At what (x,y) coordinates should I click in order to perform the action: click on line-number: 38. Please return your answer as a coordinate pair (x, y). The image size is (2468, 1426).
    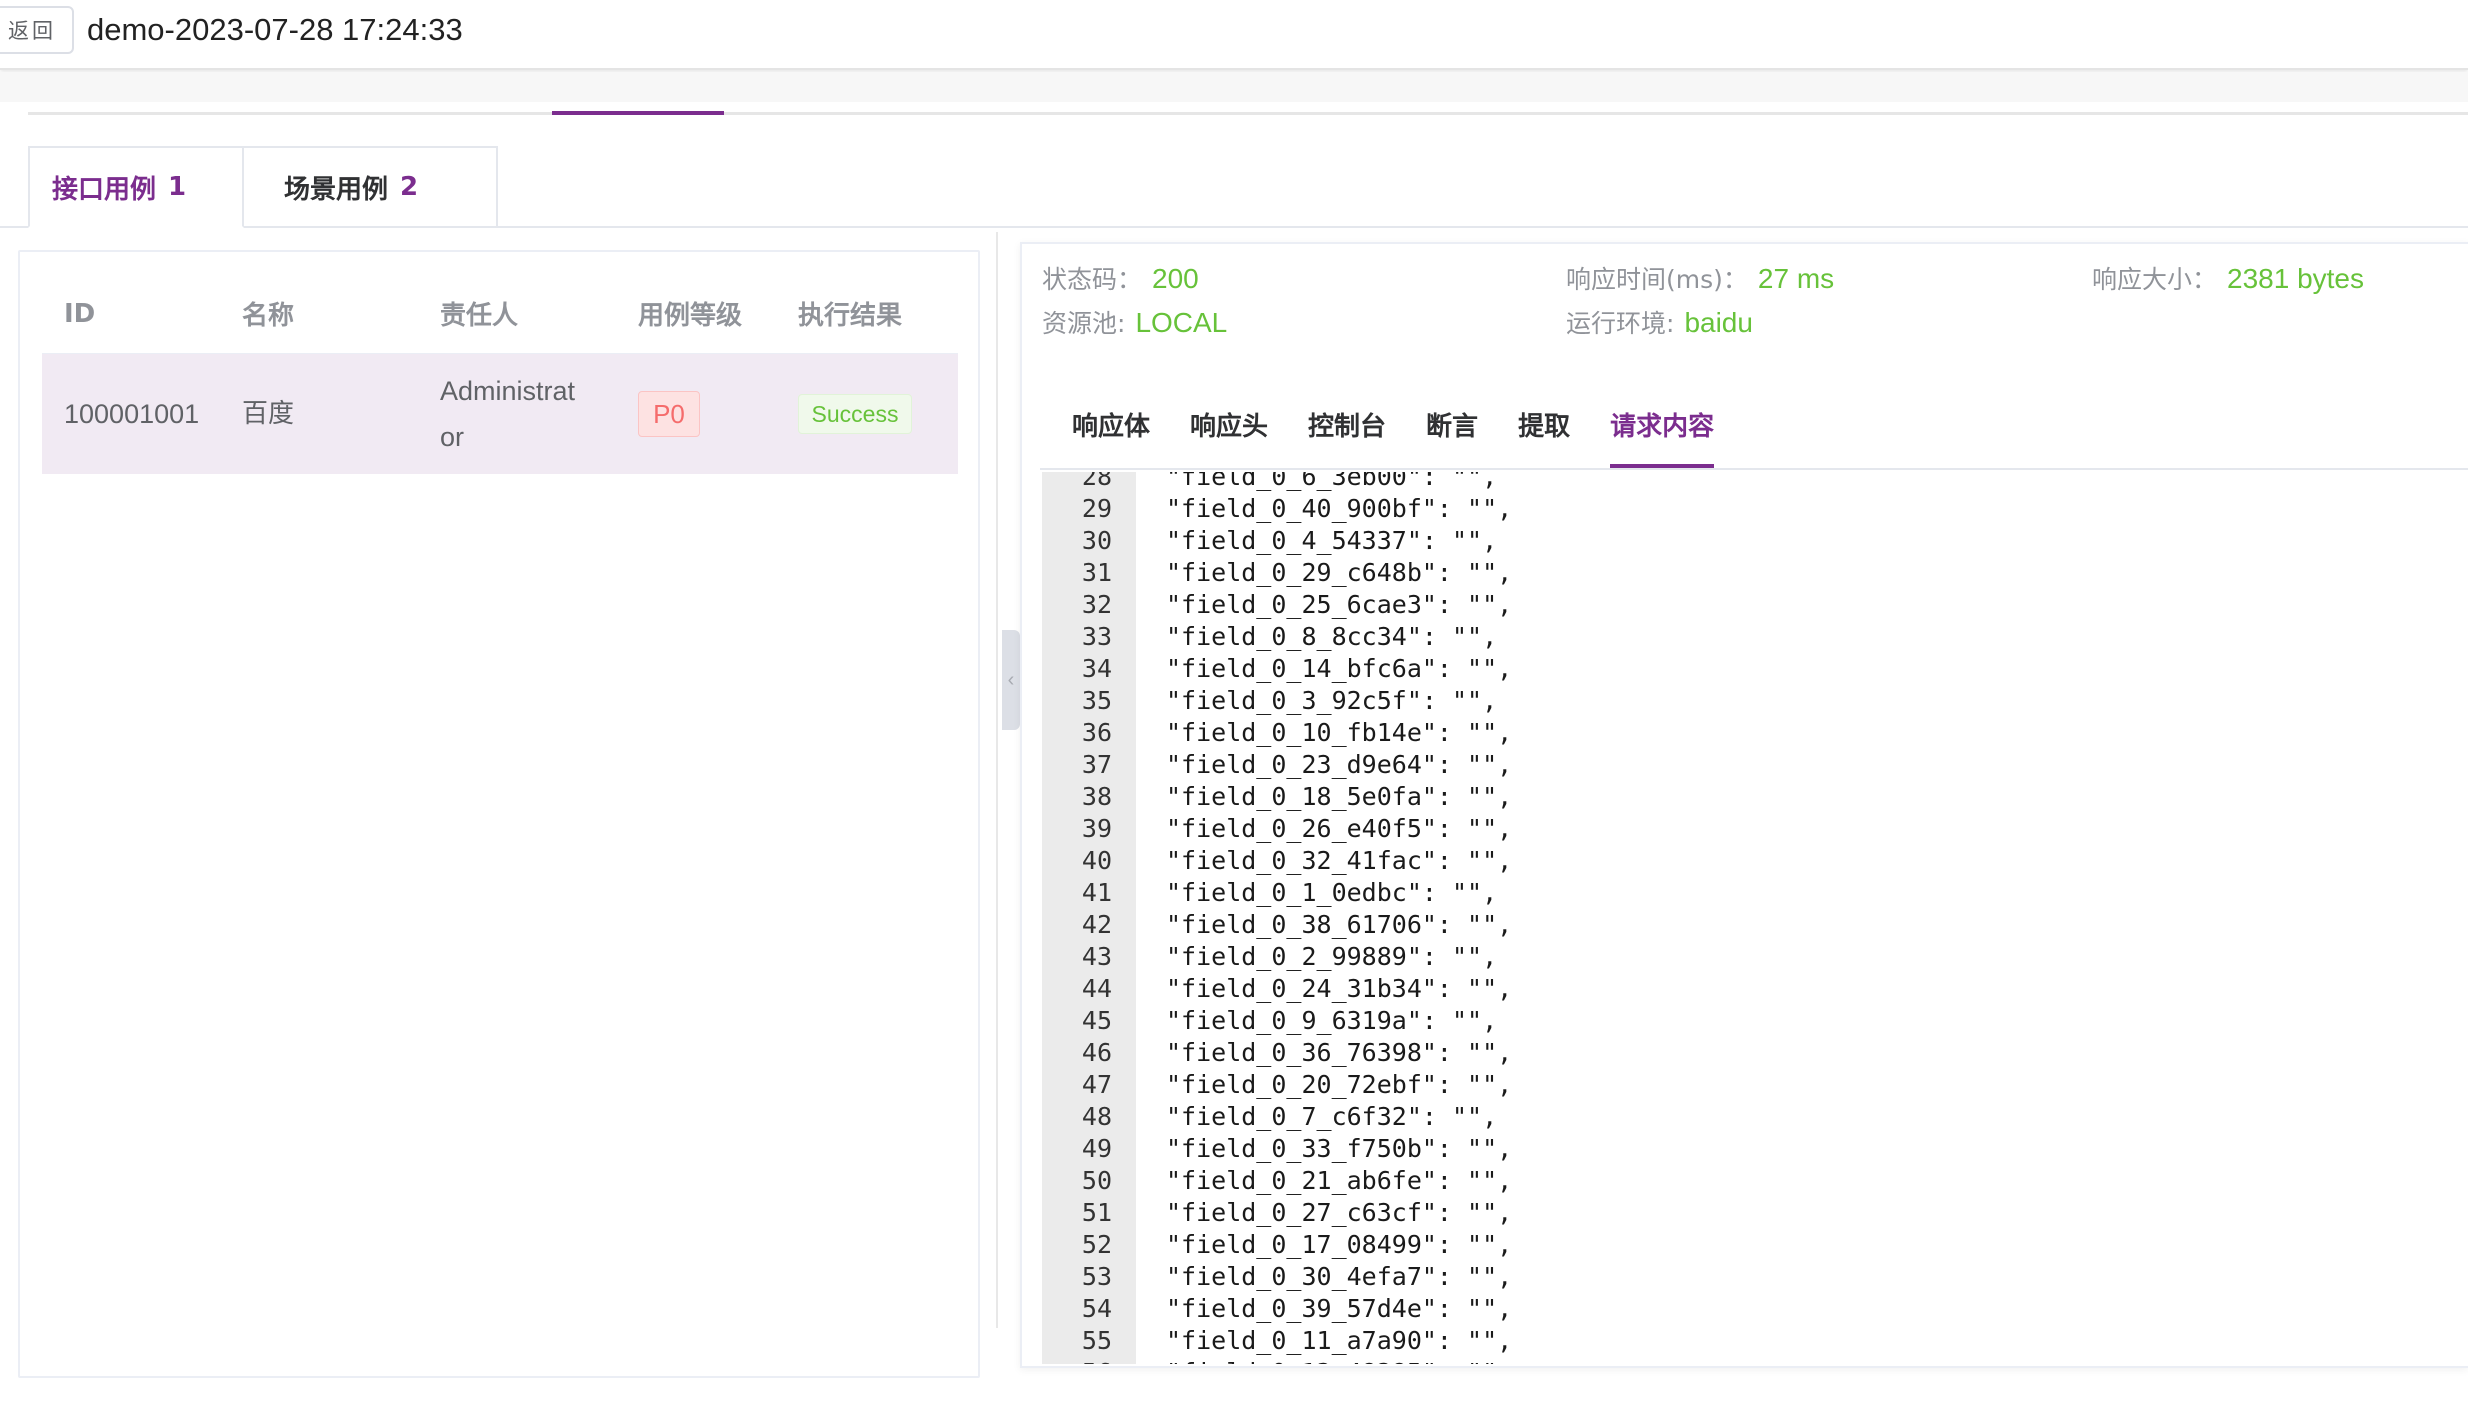
    Looking at the image, I should click on (1096, 796).